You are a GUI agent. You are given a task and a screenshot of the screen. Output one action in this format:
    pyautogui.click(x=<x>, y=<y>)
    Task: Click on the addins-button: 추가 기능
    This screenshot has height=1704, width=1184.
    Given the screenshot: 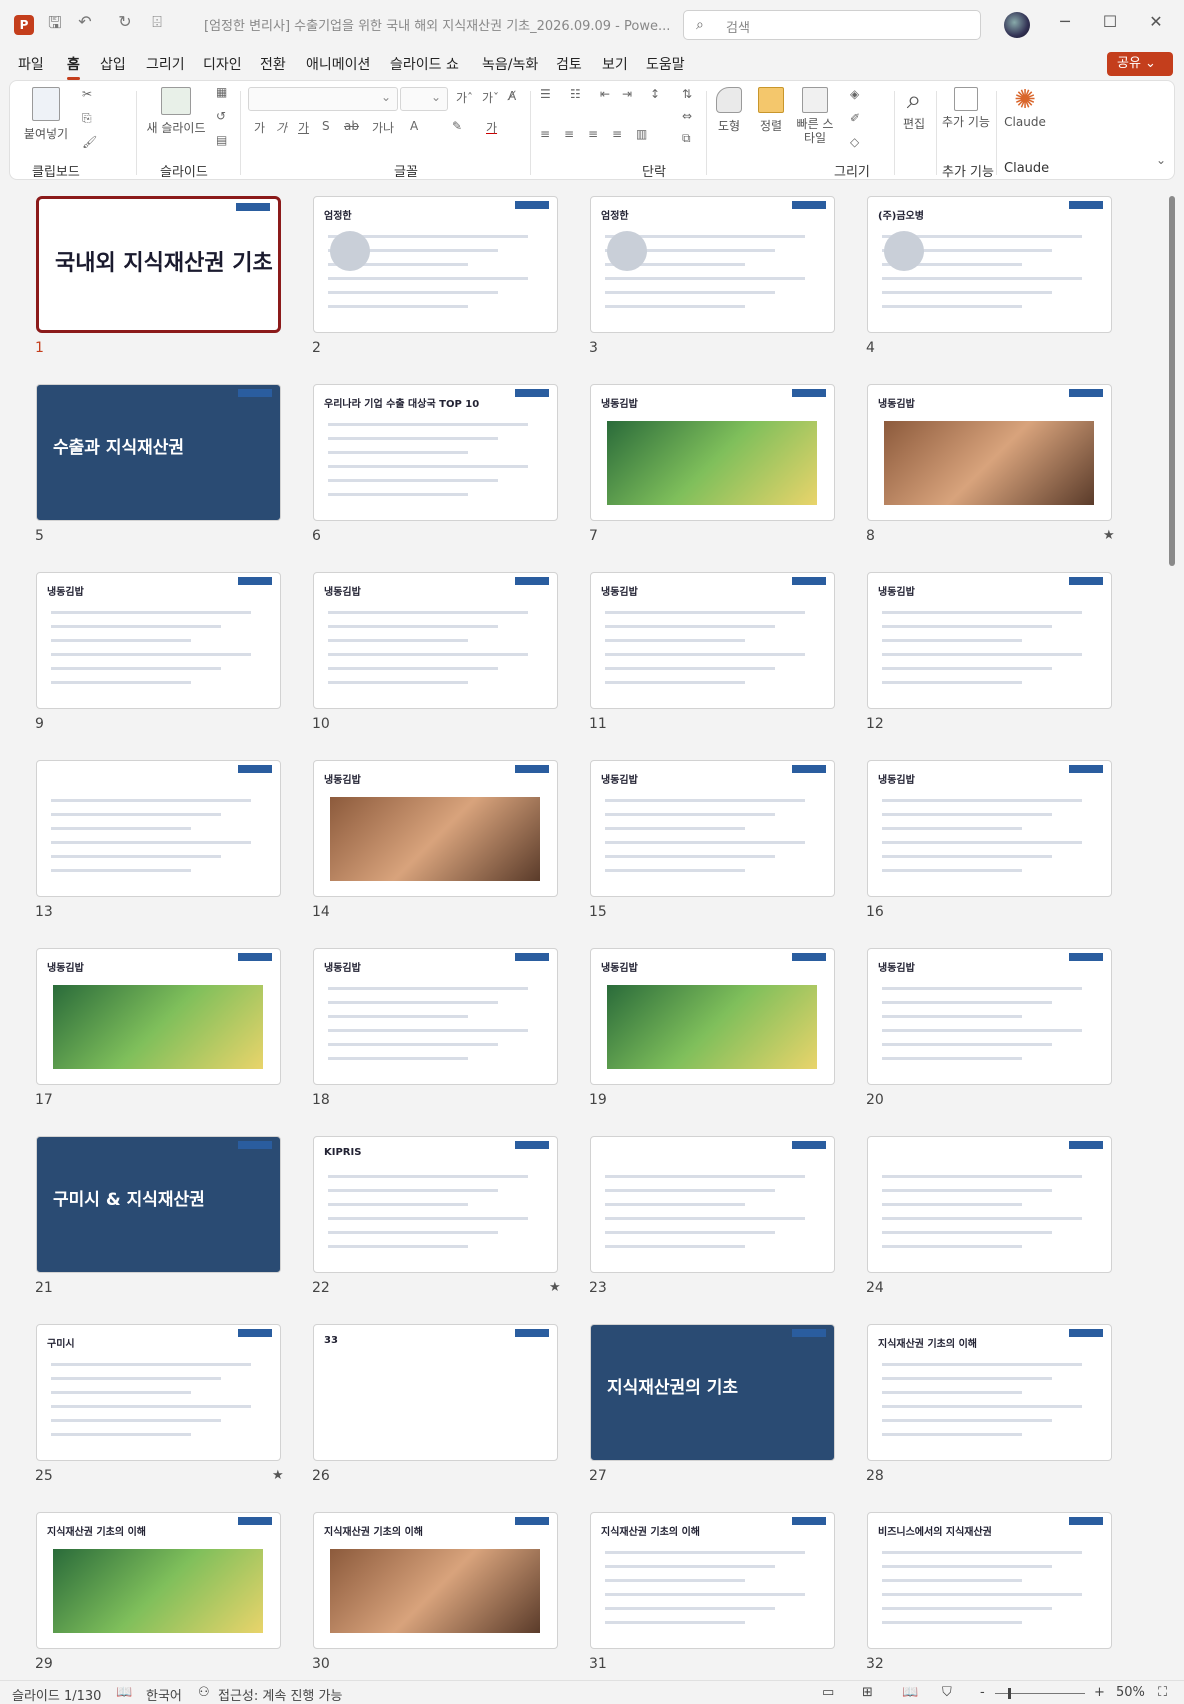 What is the action you would take?
    pyautogui.click(x=966, y=108)
    